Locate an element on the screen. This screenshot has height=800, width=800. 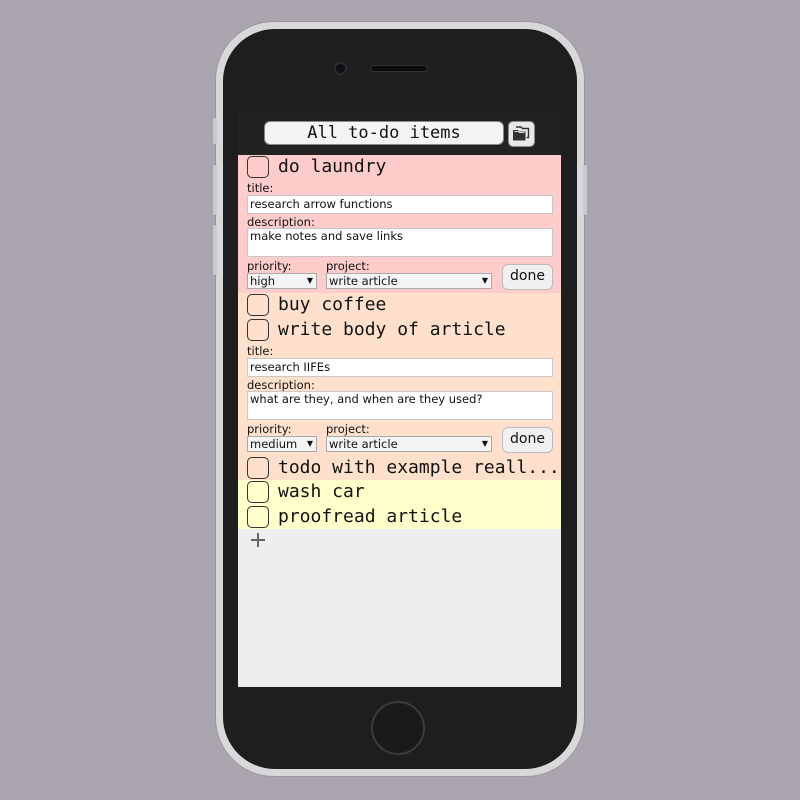
home-button is located at coordinates (398, 728).